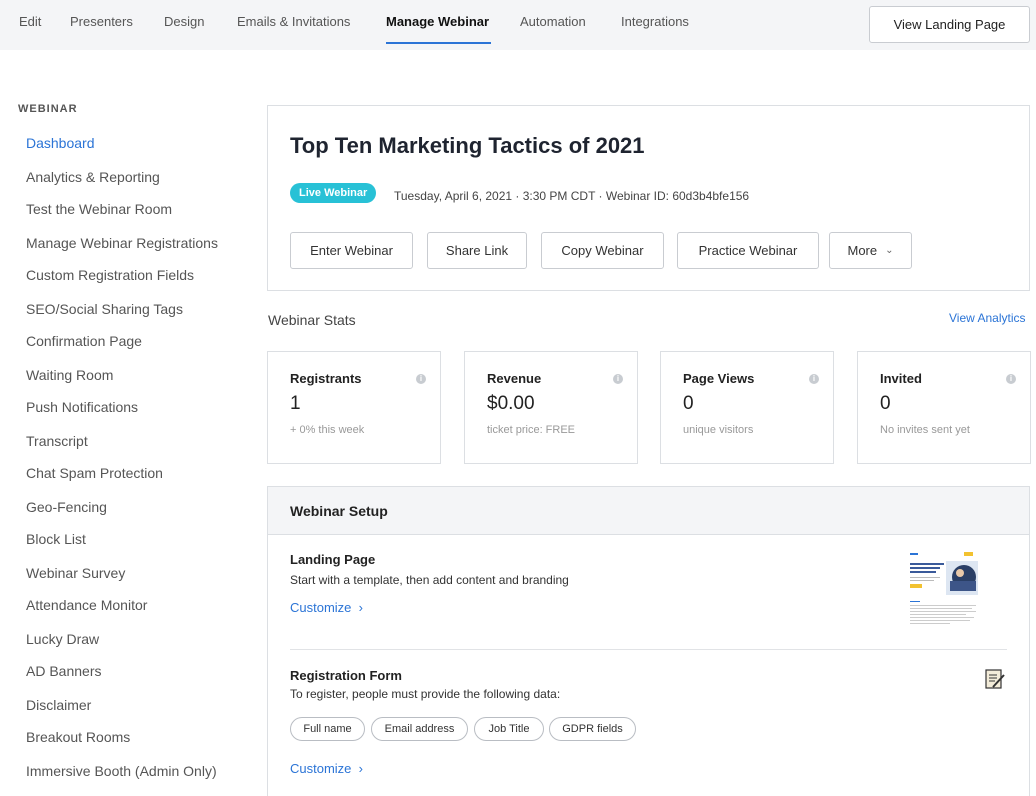 This screenshot has height=796, width=1036. What do you see at coordinates (748, 250) in the screenshot?
I see `practice-webinar-button: Practice Webinar` at bounding box center [748, 250].